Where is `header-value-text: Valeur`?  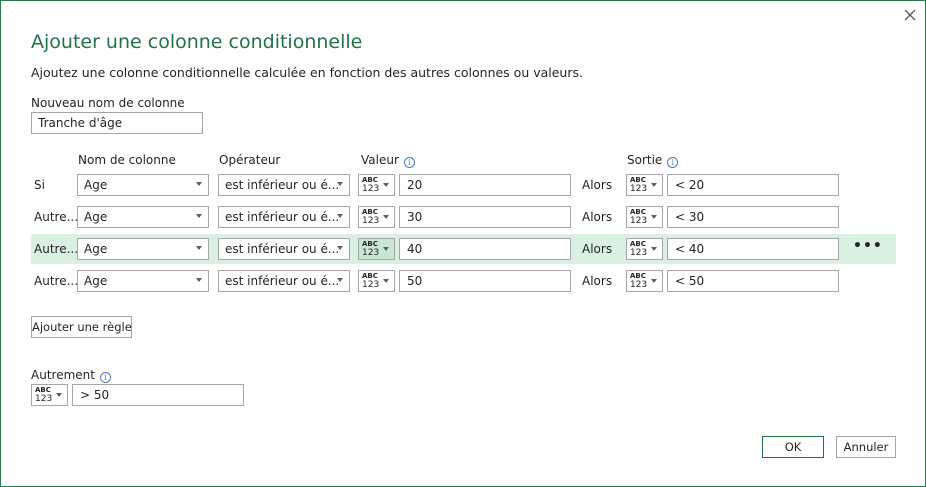 header-value-text: Valeur is located at coordinates (380, 160).